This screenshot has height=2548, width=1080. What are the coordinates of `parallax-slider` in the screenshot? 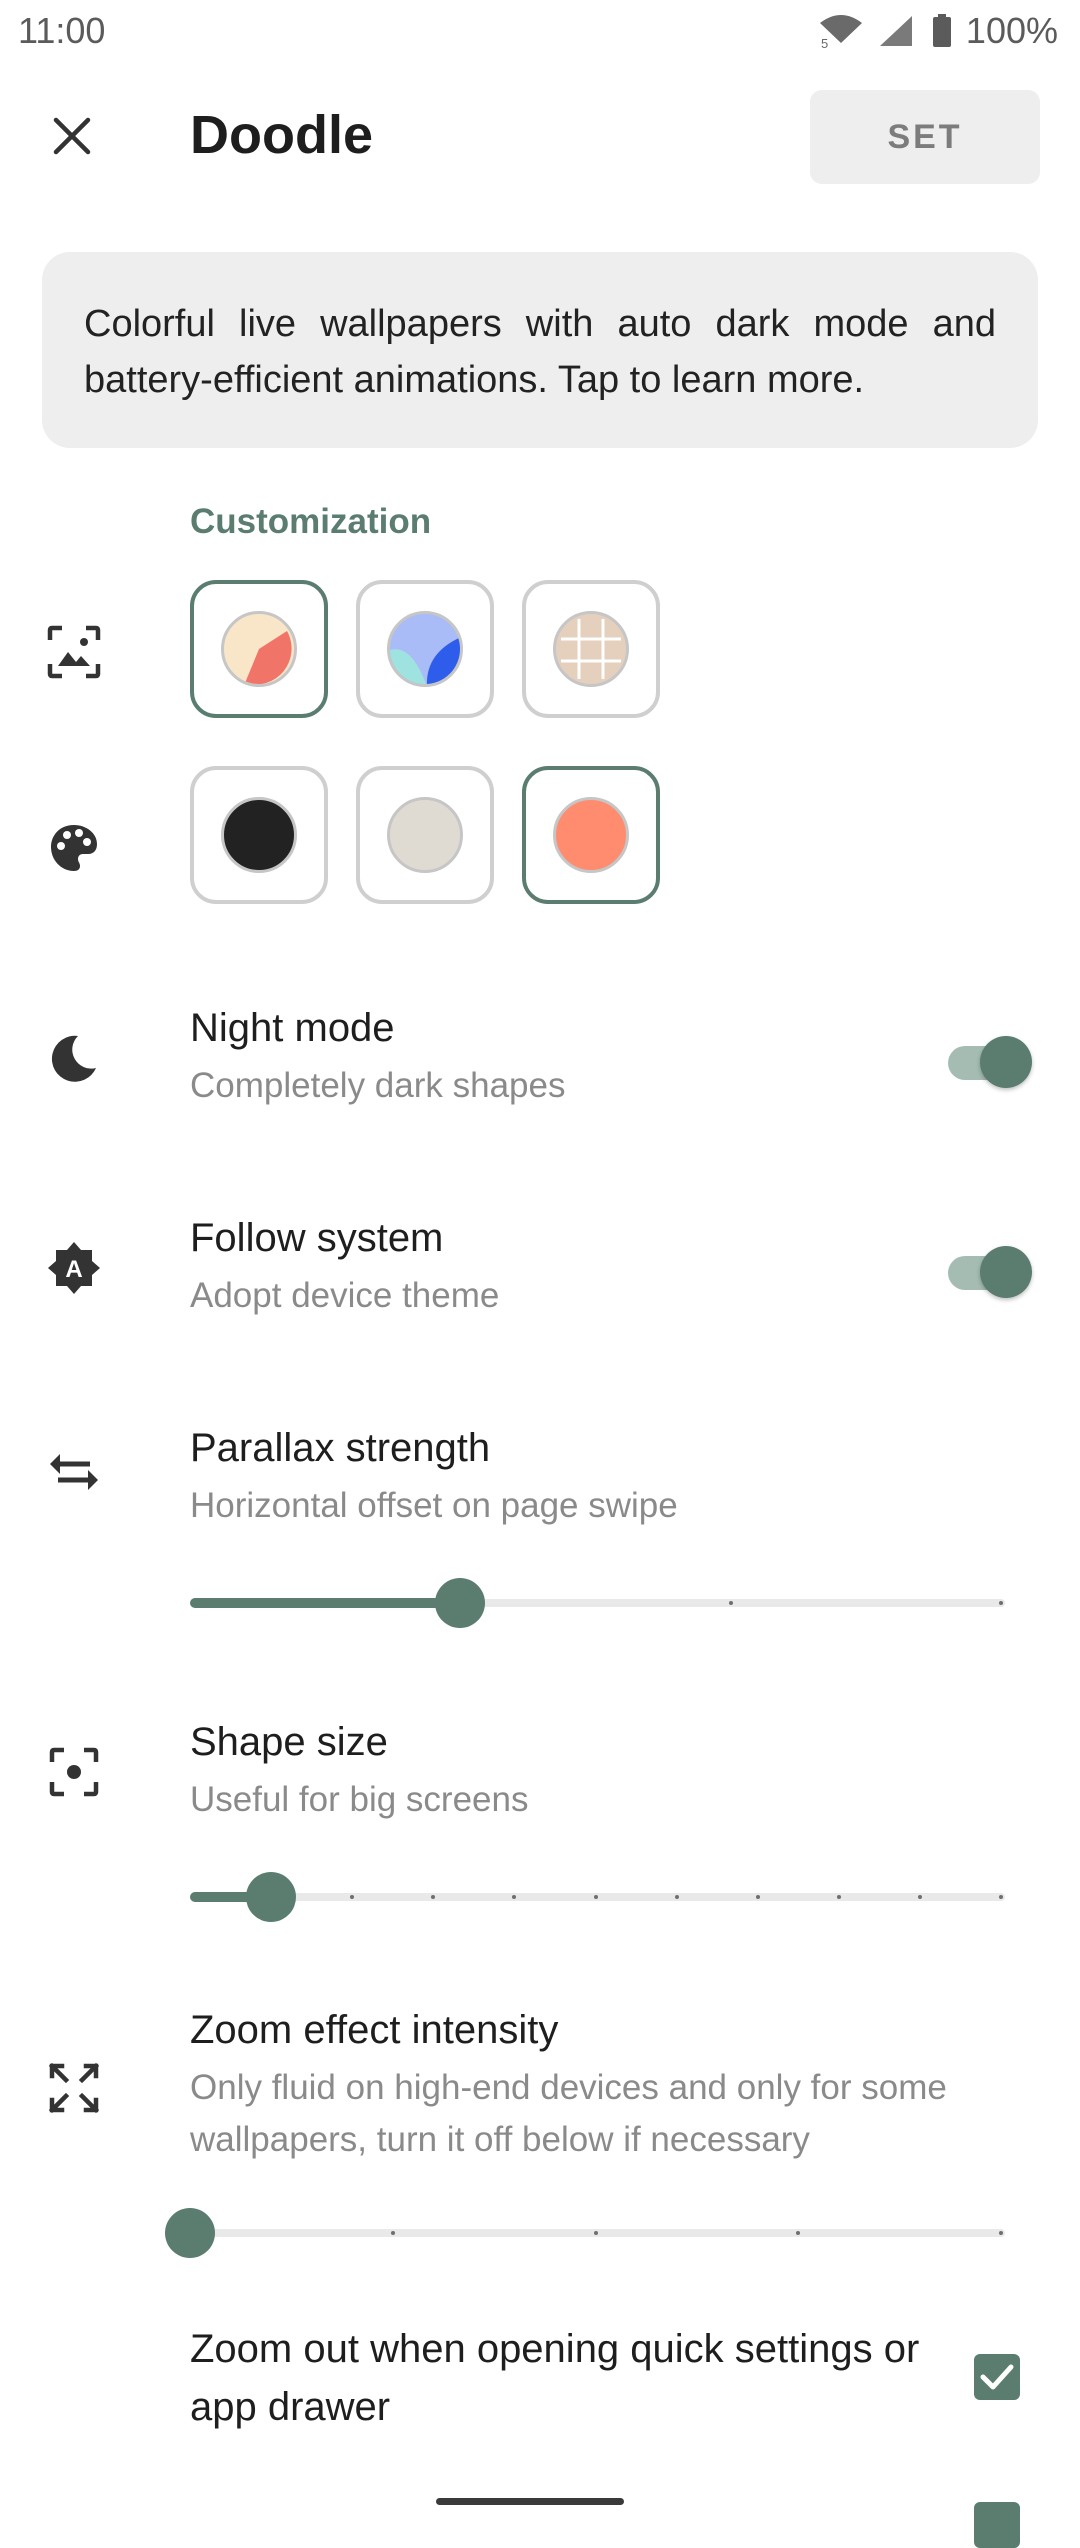 It's located at (597, 1602).